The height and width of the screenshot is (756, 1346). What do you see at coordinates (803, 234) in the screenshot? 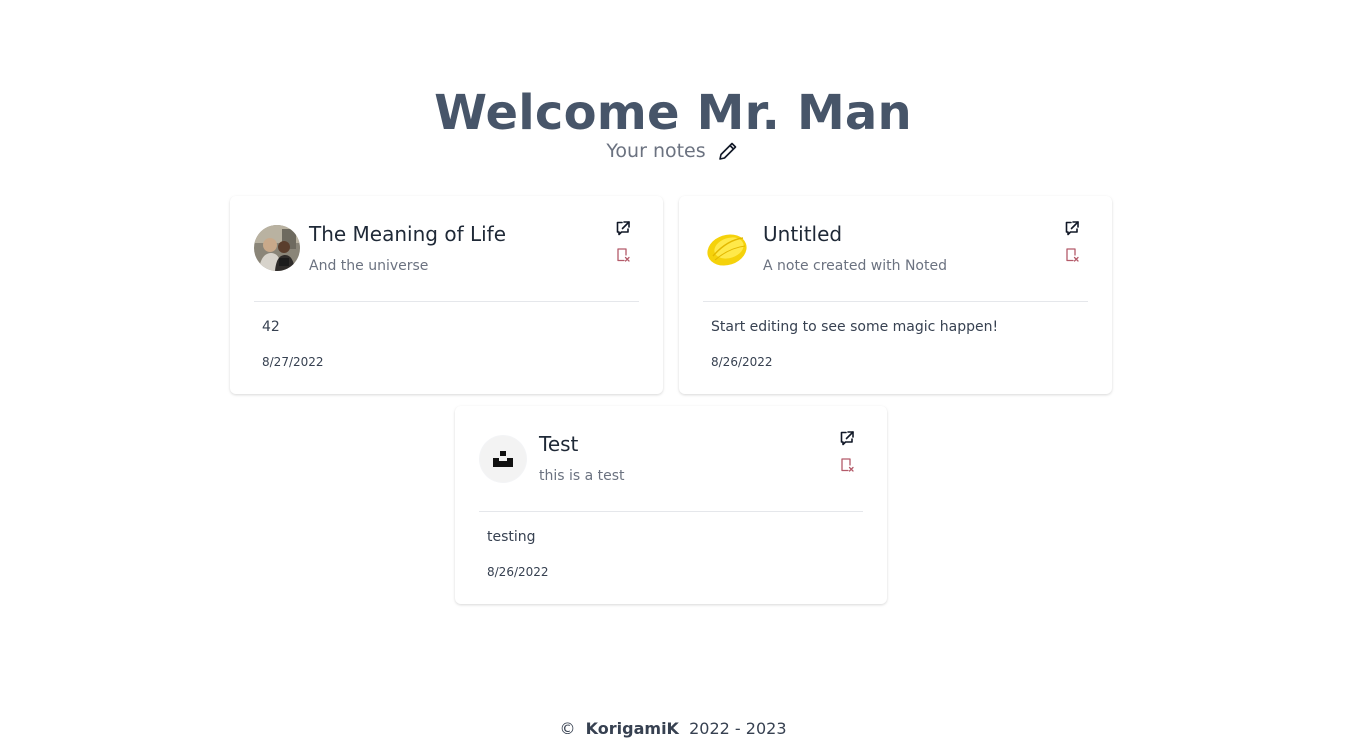
I see `note-title: Untitled` at bounding box center [803, 234].